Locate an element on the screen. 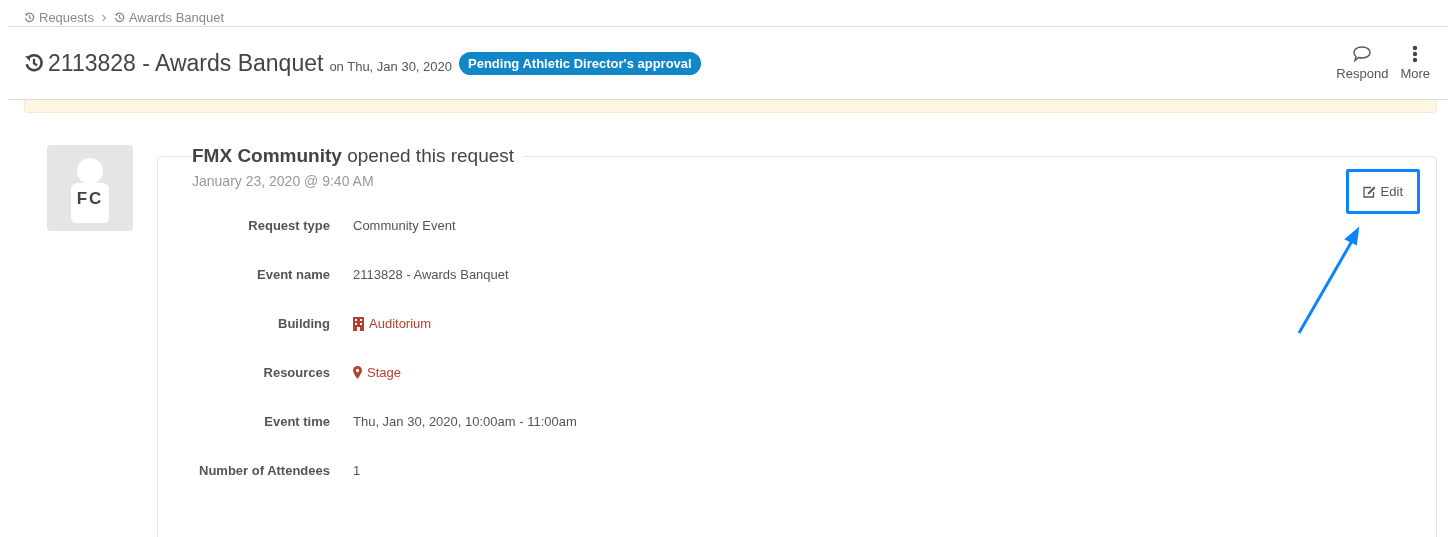 The height and width of the screenshot is (537, 1448). edit-icon is located at coordinates (1369, 191).